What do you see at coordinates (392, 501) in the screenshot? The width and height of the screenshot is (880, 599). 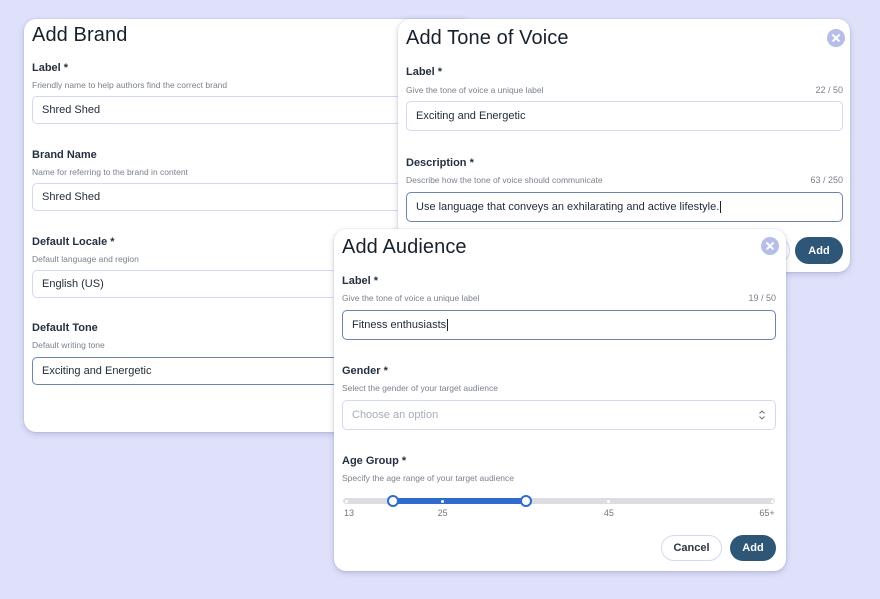 I see `slider-min-handle` at bounding box center [392, 501].